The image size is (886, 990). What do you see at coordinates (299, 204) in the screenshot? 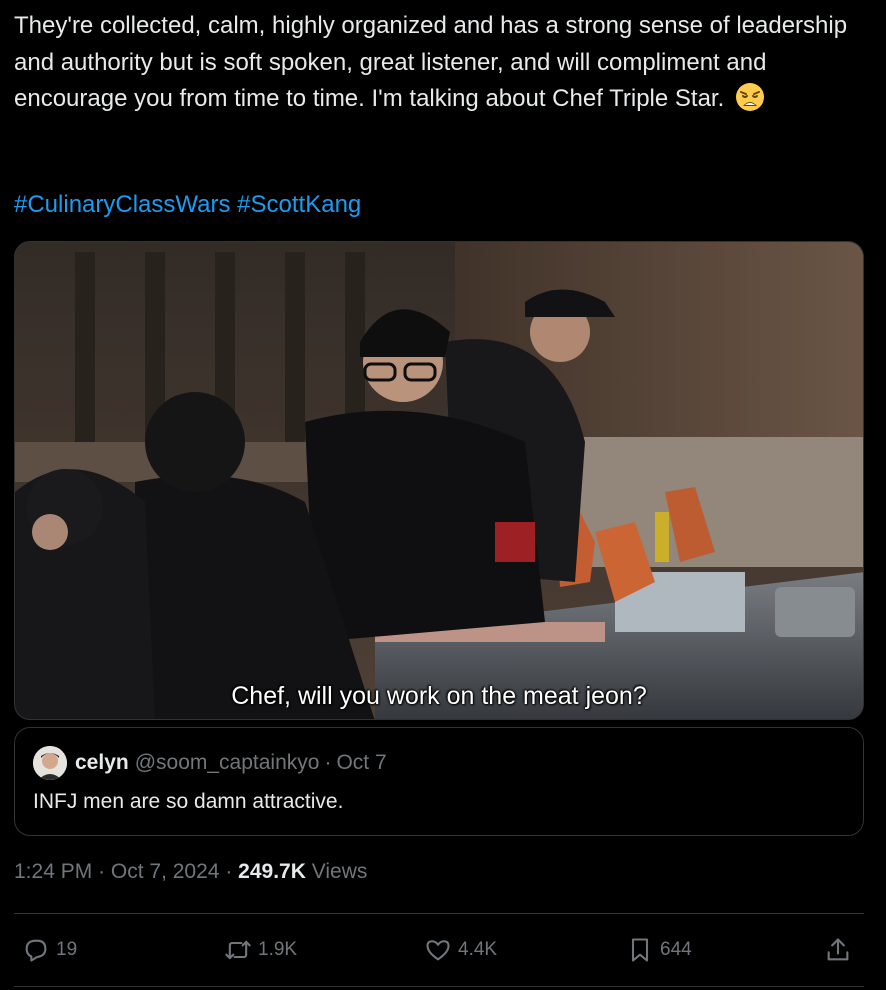
I see `hashtag-scottkang: #ScottKang` at bounding box center [299, 204].